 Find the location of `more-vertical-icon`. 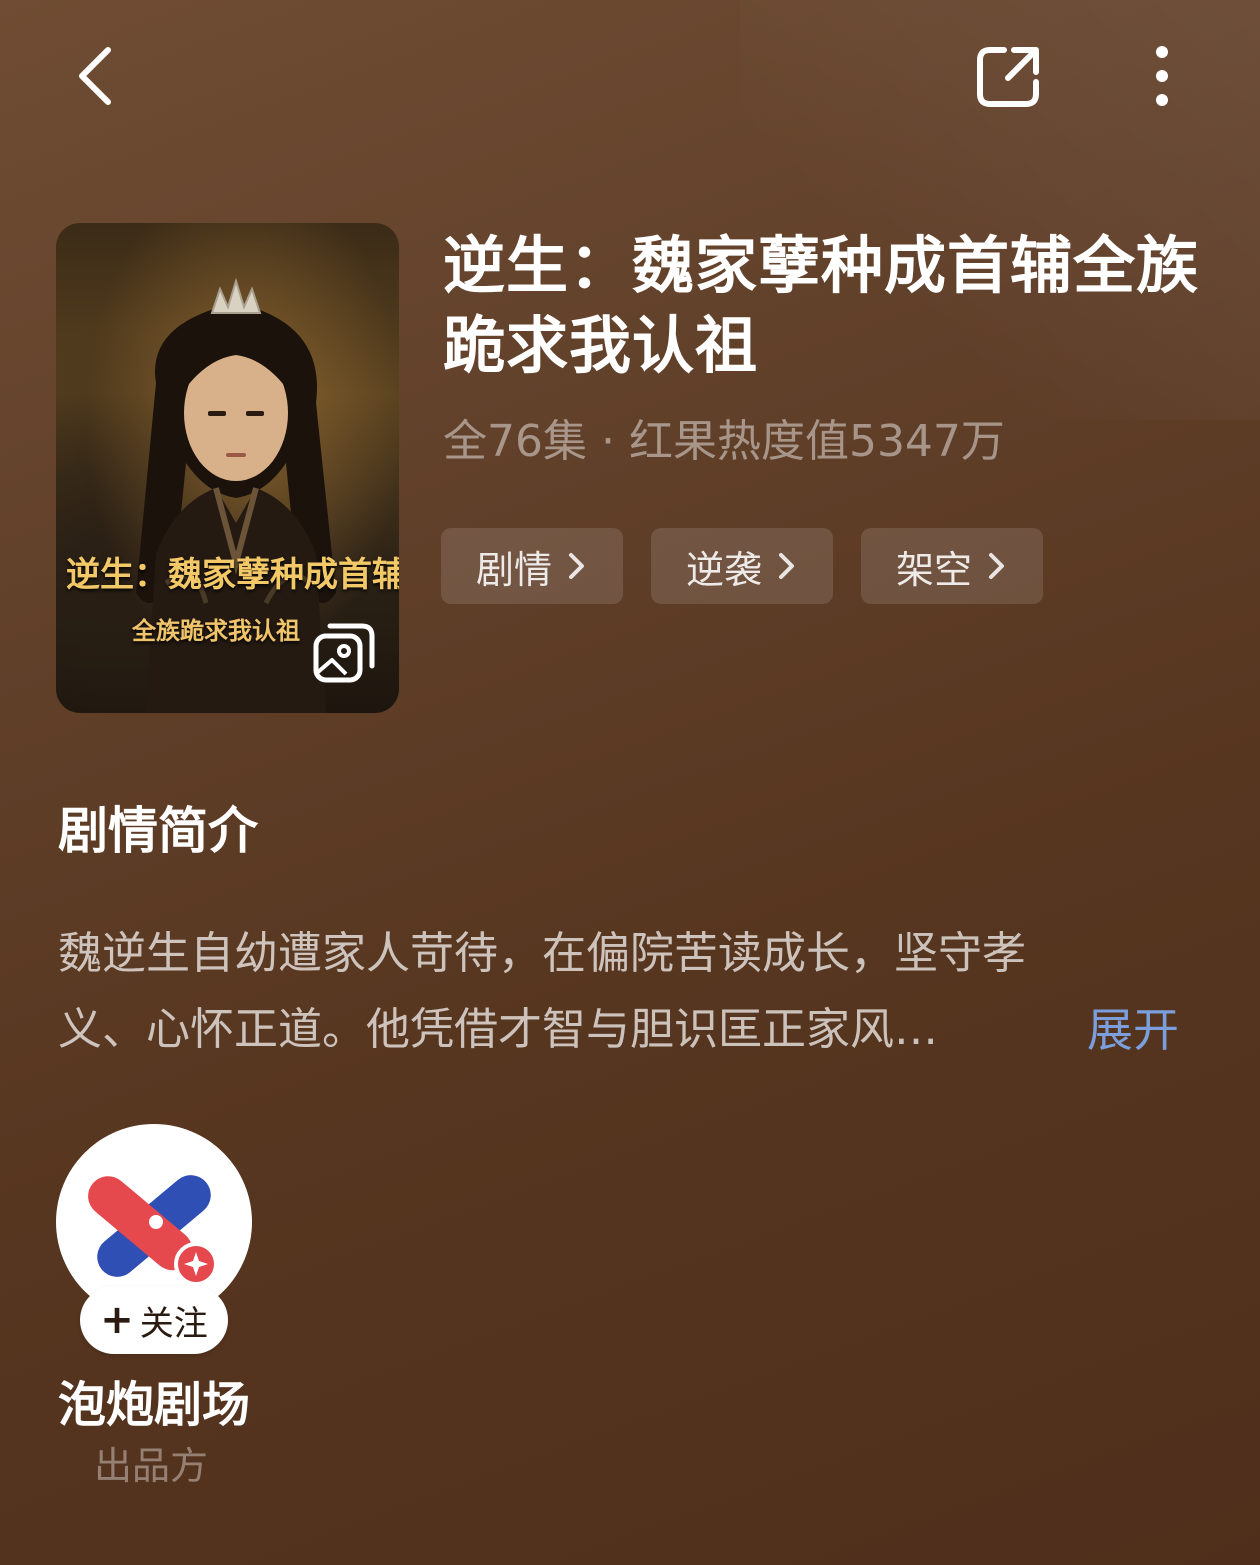

more-vertical-icon is located at coordinates (1162, 76).